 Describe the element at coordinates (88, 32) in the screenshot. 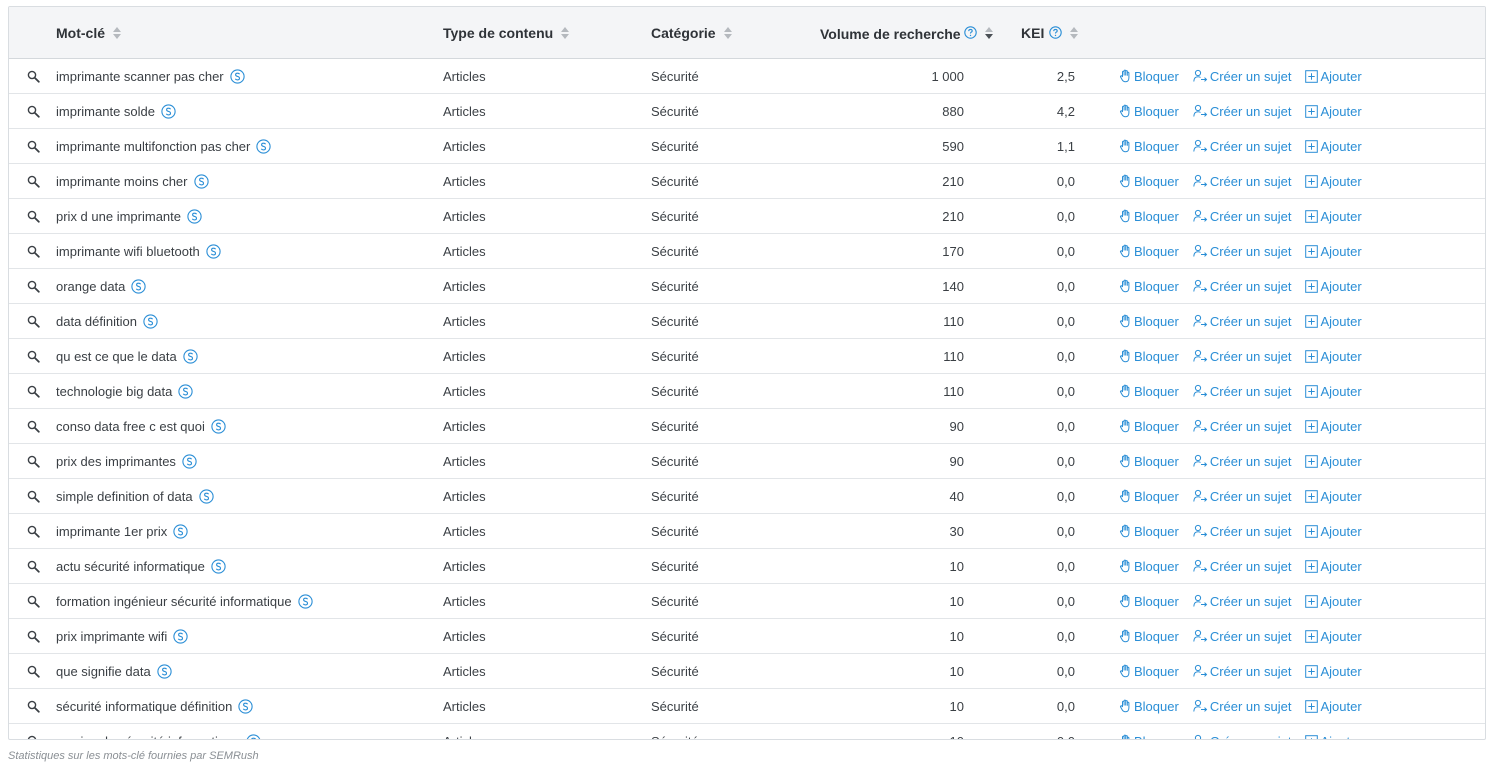

I see `header-keyword: Mot-clé` at that location.